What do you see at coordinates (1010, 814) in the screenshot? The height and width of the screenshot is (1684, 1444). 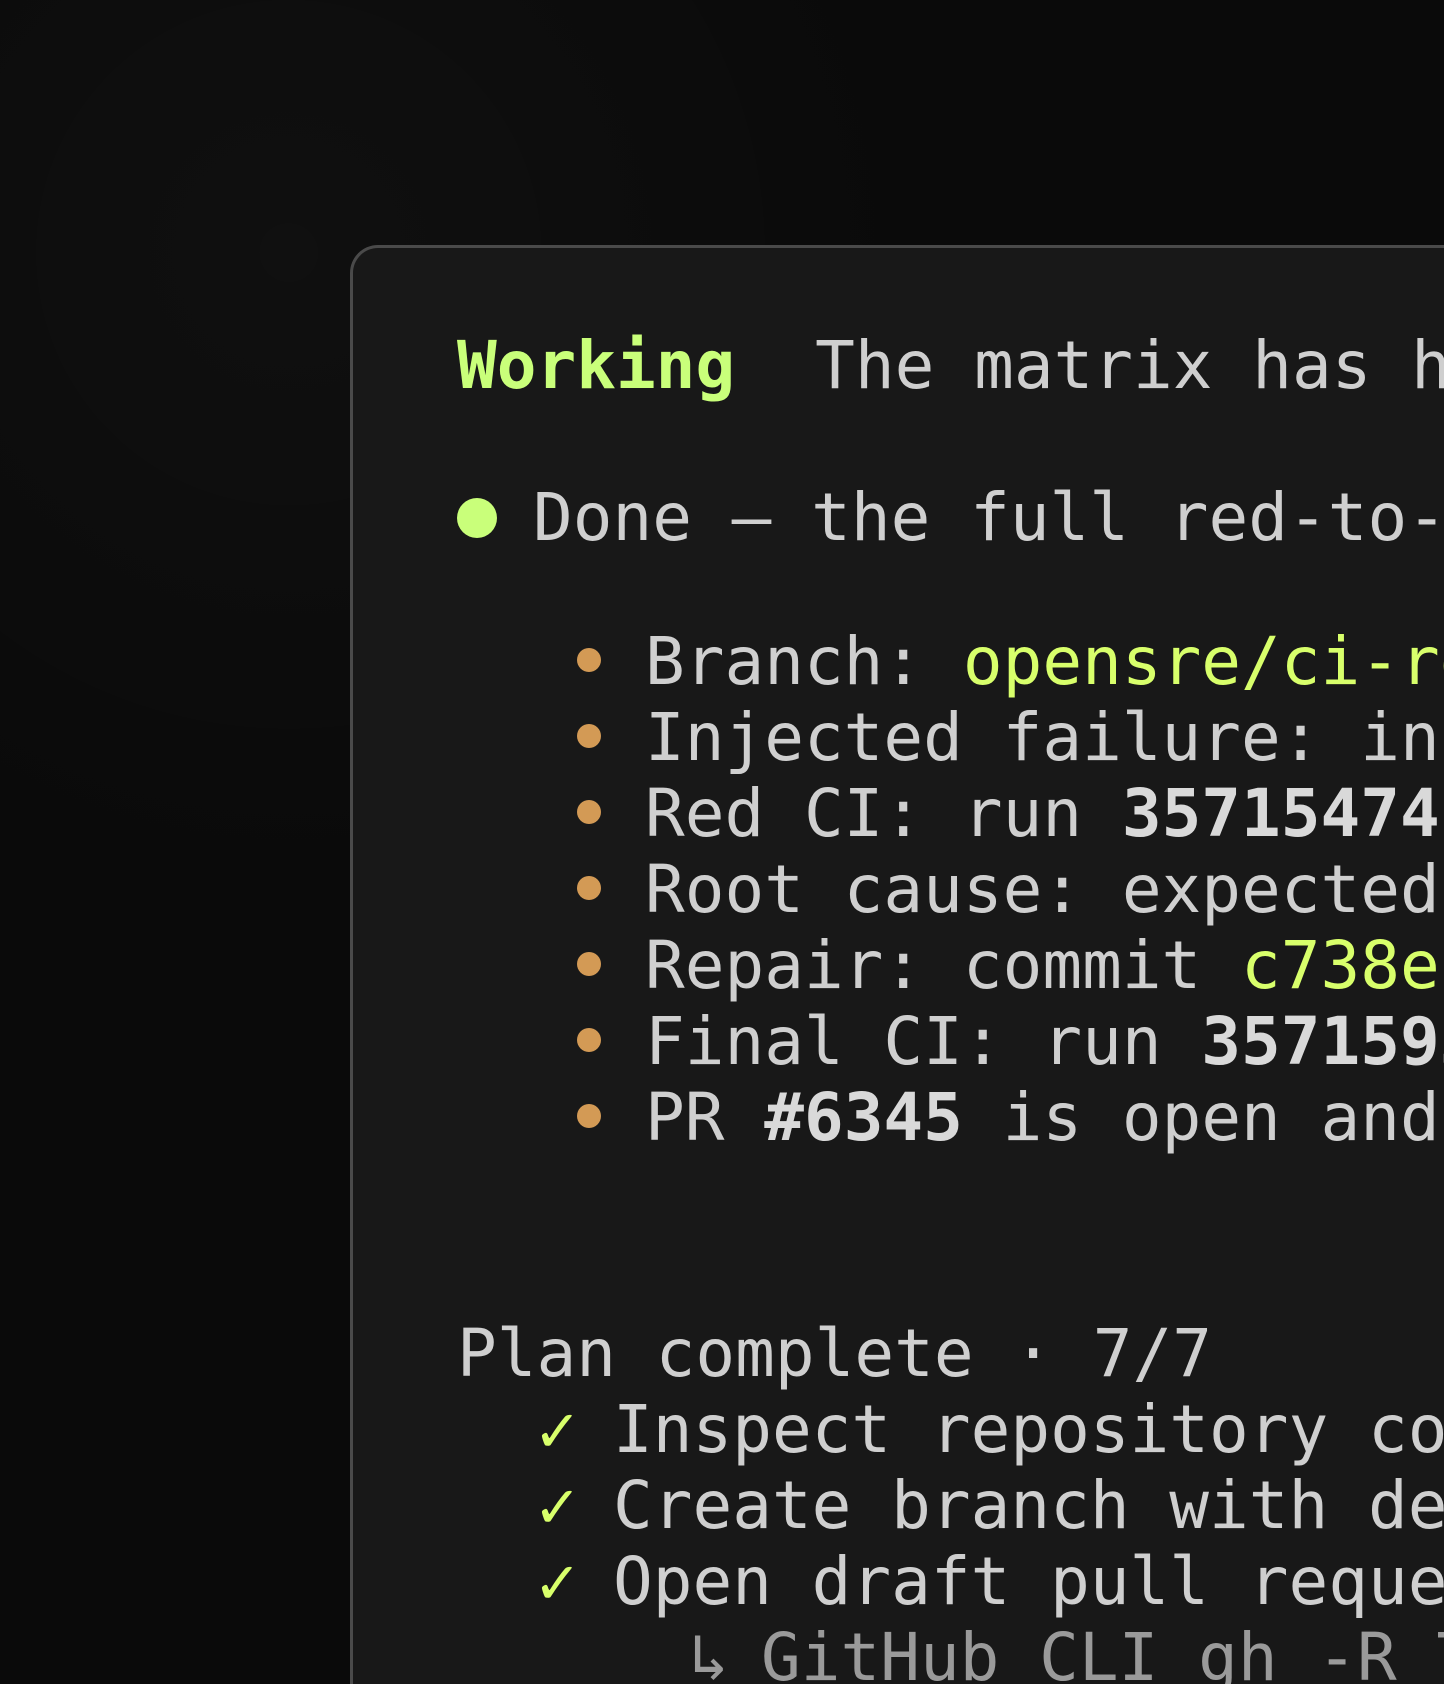 I see `summary-item-red-ci: Red CI: run 357154741` at bounding box center [1010, 814].